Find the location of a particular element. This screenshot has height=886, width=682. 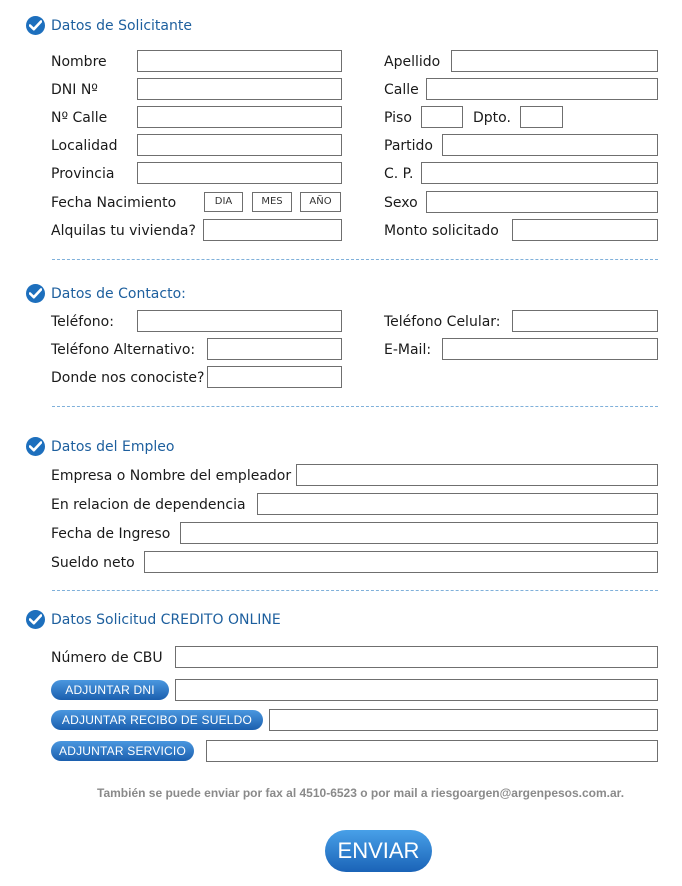

provincia-field is located at coordinates (239, 173).